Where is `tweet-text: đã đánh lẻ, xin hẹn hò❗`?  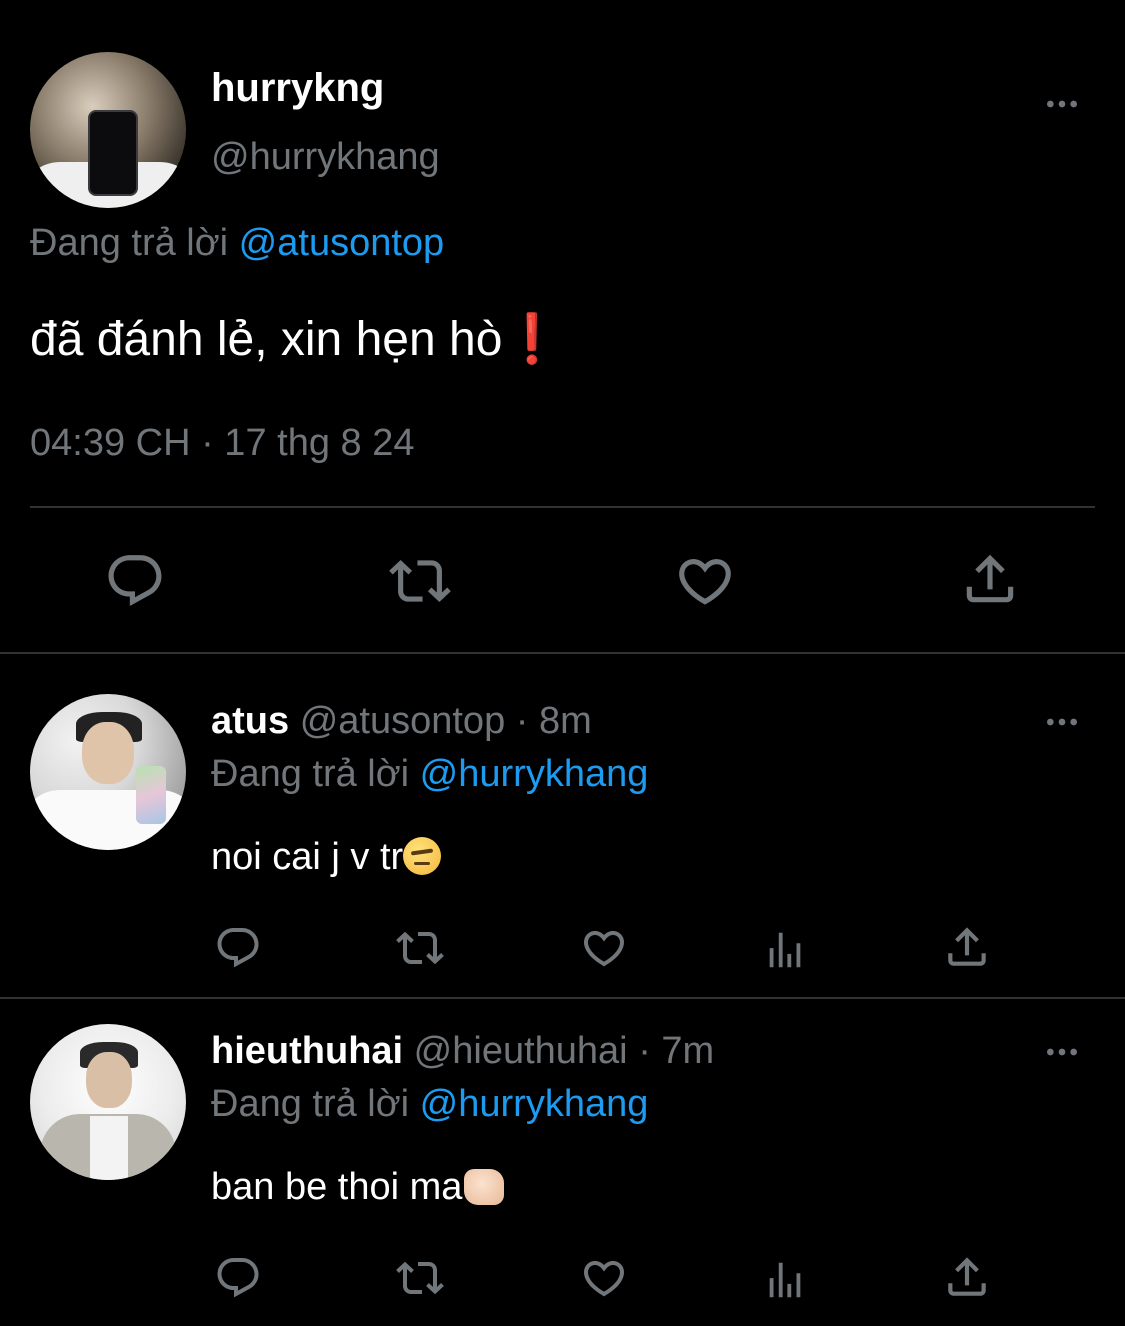
tweet-text: đã đánh lẻ, xin hẹn hò❗ is located at coordinates (296, 338).